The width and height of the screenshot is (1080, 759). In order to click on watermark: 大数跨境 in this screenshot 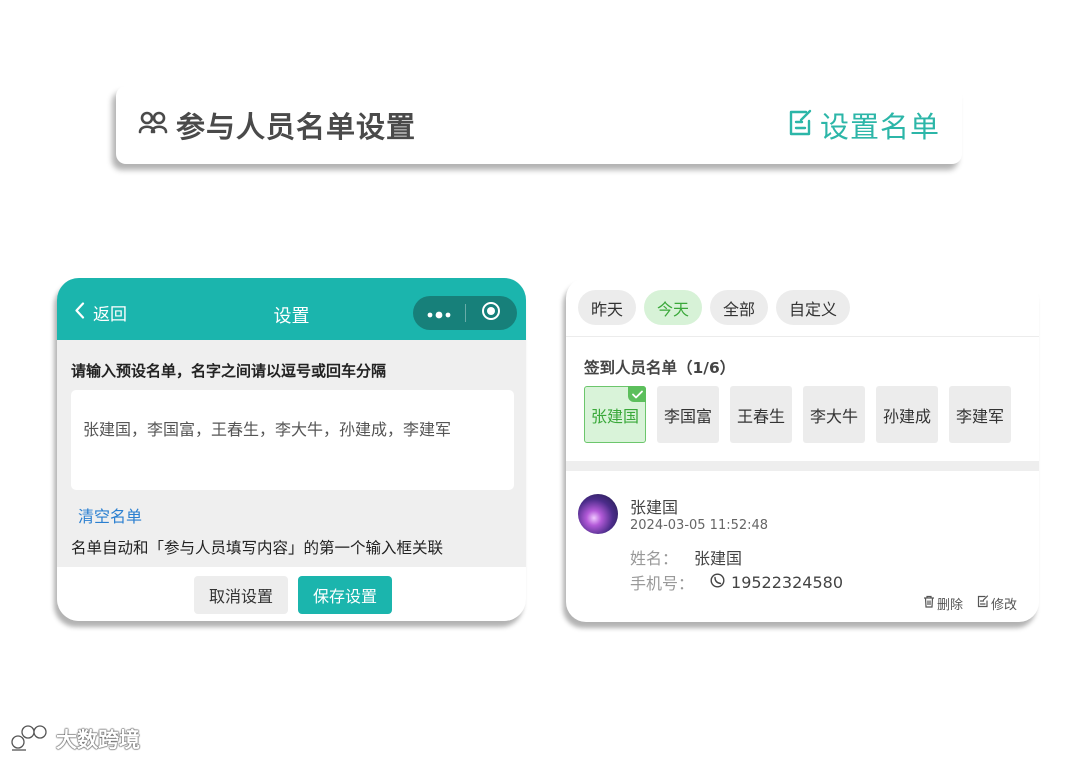, I will do `click(75, 739)`.